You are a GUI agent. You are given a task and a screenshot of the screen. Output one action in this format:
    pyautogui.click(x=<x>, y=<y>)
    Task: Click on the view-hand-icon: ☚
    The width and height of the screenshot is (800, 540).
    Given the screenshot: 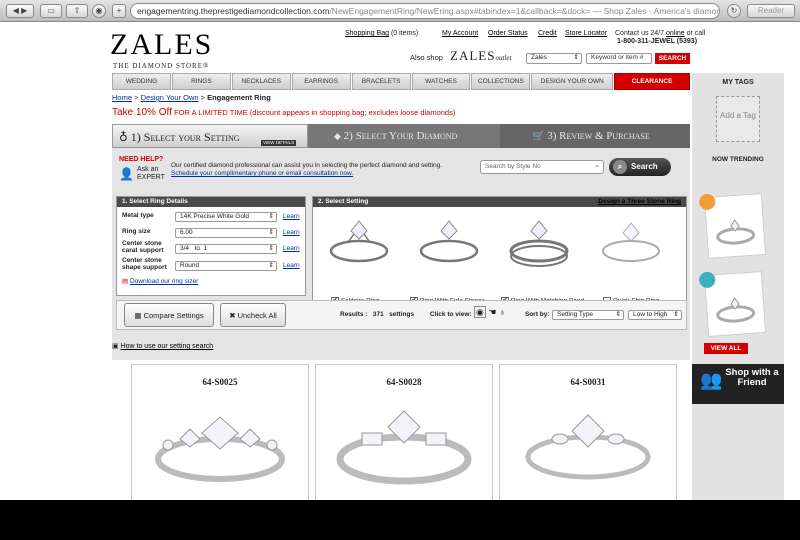 What is the action you would take?
    pyautogui.click(x=492, y=312)
    